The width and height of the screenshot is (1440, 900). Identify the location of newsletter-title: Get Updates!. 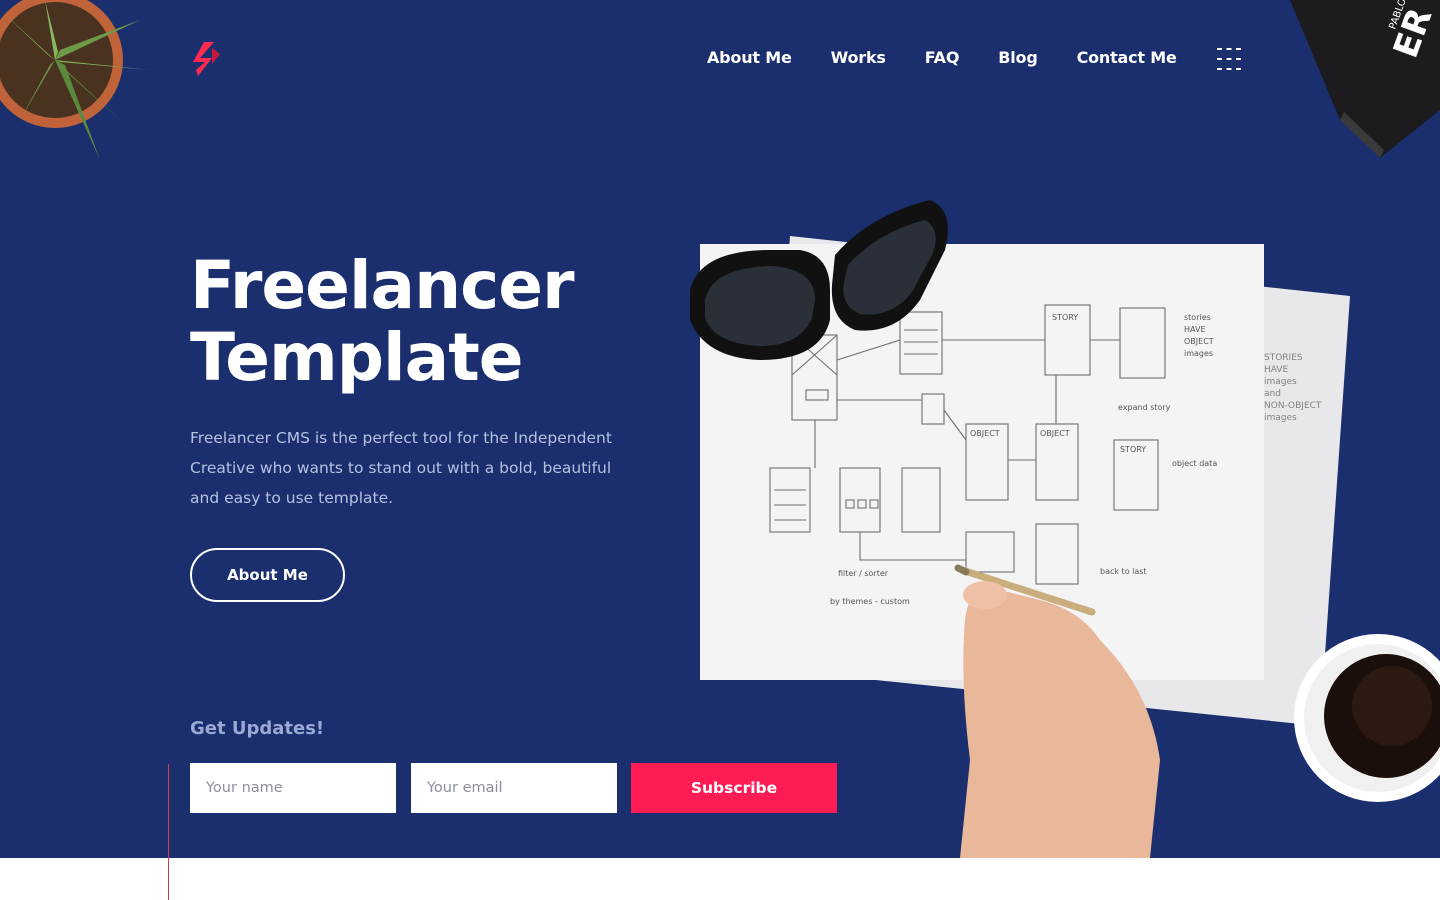
(257, 728).